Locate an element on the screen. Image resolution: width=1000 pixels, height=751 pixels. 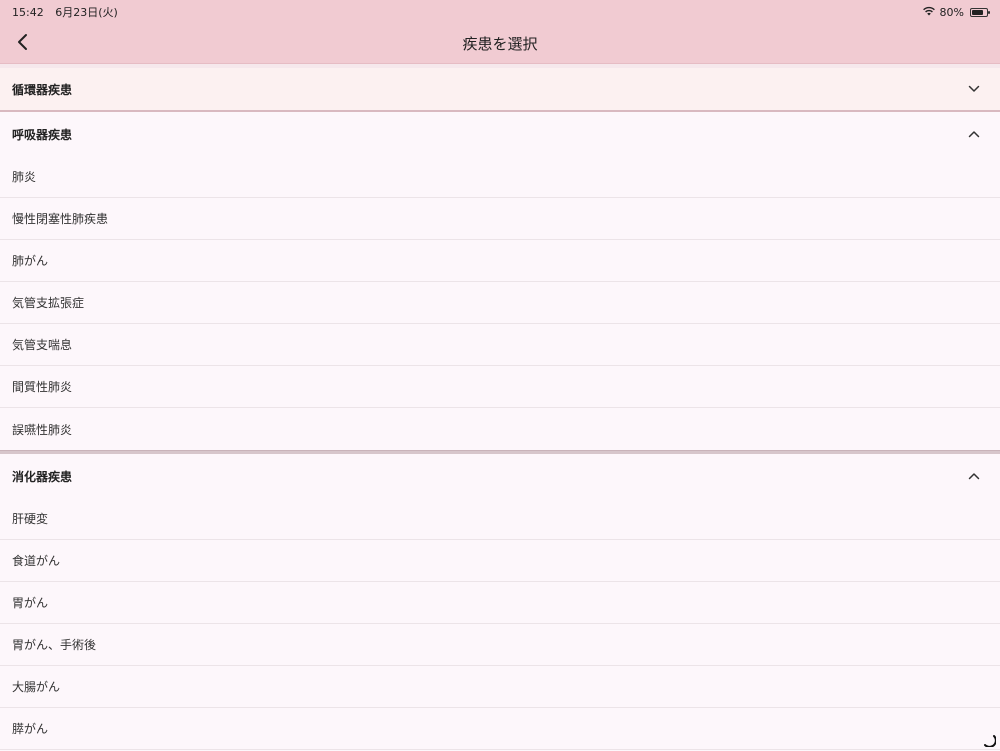
list-item: 誤嚥性肺炎 is located at coordinates (500, 429).